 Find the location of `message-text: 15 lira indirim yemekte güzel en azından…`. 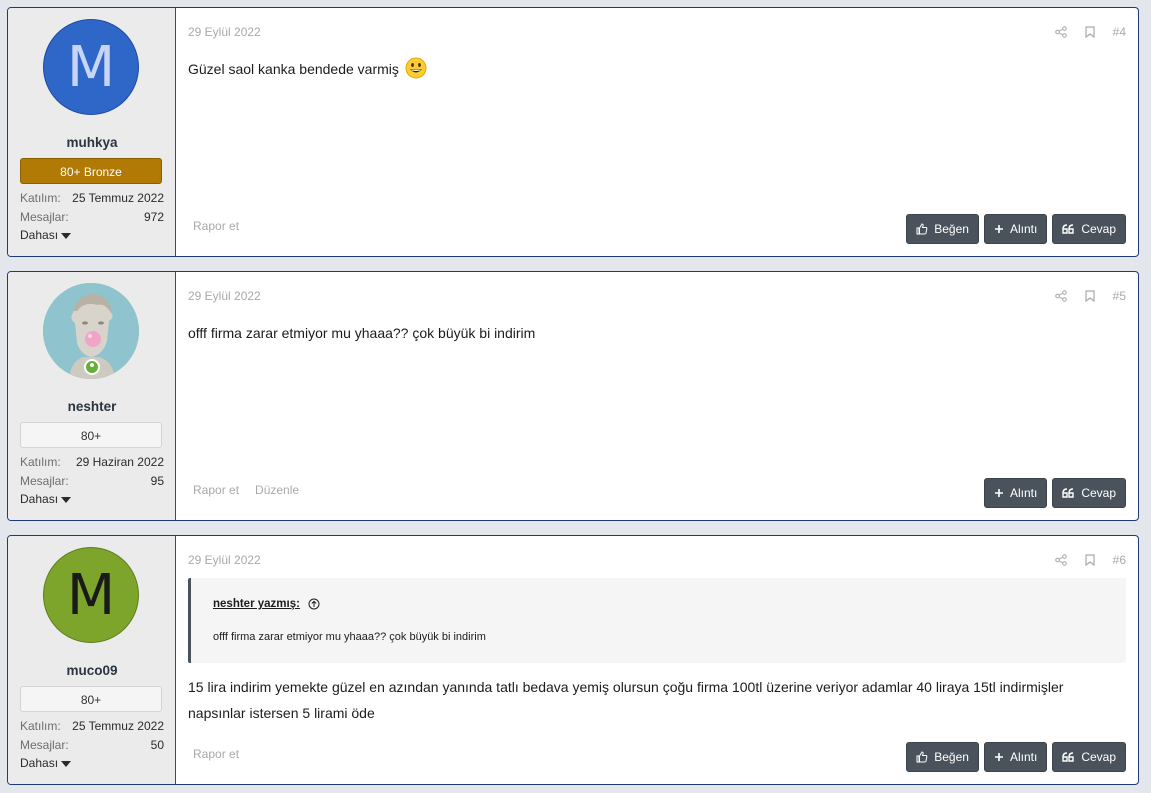

message-text: 15 lira indirim yemekte güzel en azından… is located at coordinates (656, 700).